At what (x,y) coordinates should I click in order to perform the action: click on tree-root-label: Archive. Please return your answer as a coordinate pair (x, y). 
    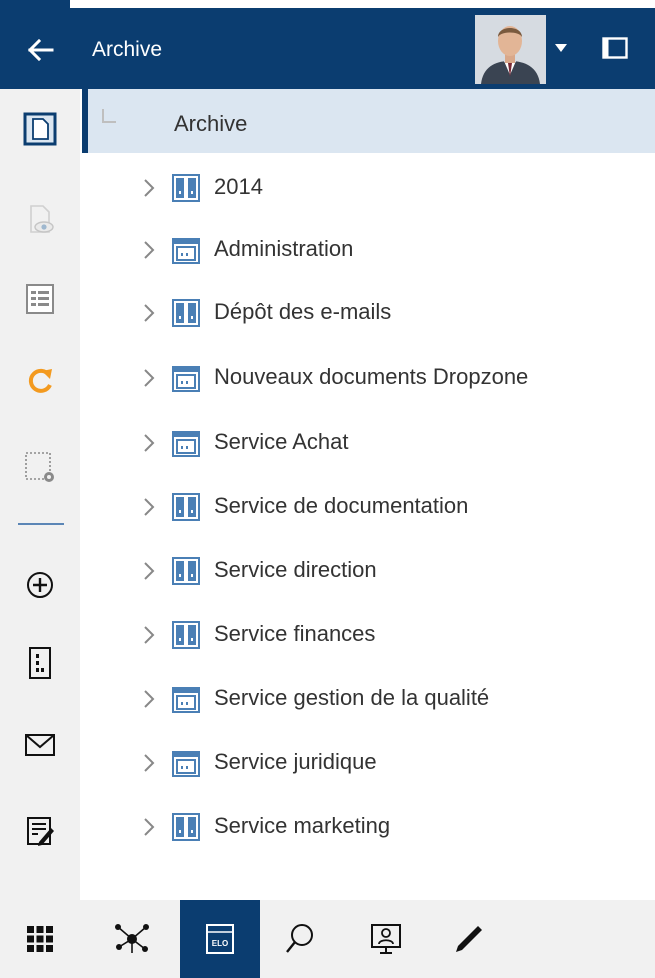
    Looking at the image, I should click on (211, 123).